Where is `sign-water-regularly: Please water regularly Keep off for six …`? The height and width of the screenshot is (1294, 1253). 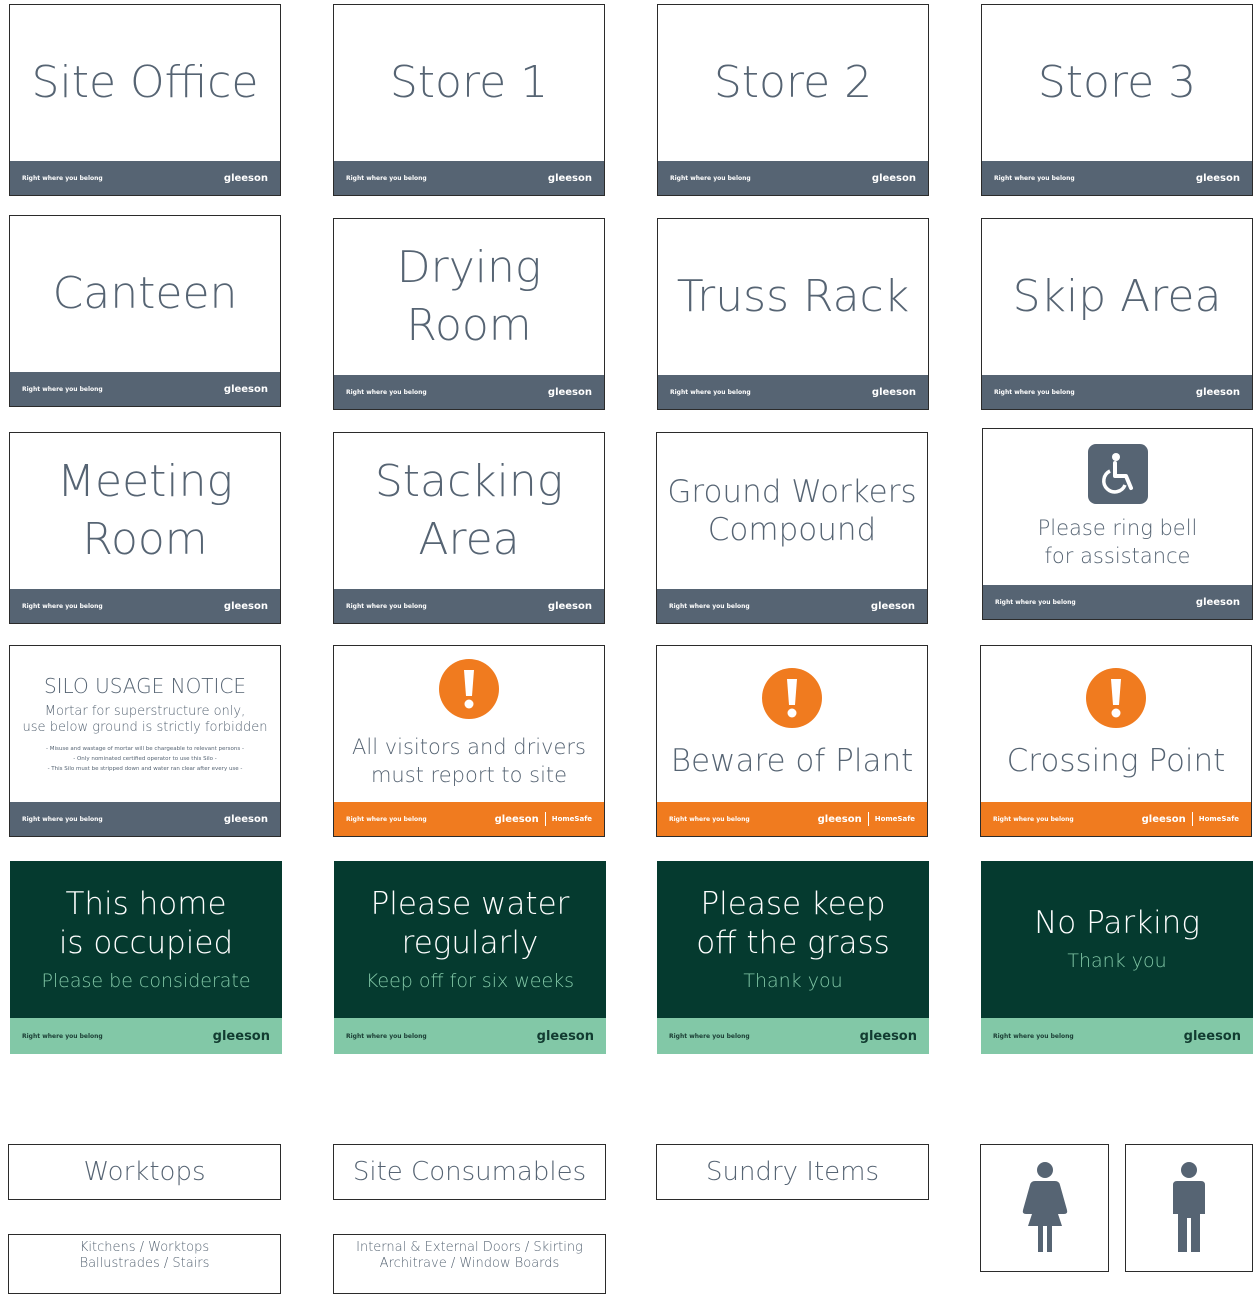
sign-water-regularly: Please water regularly Keep off for six … is located at coordinates (470, 957).